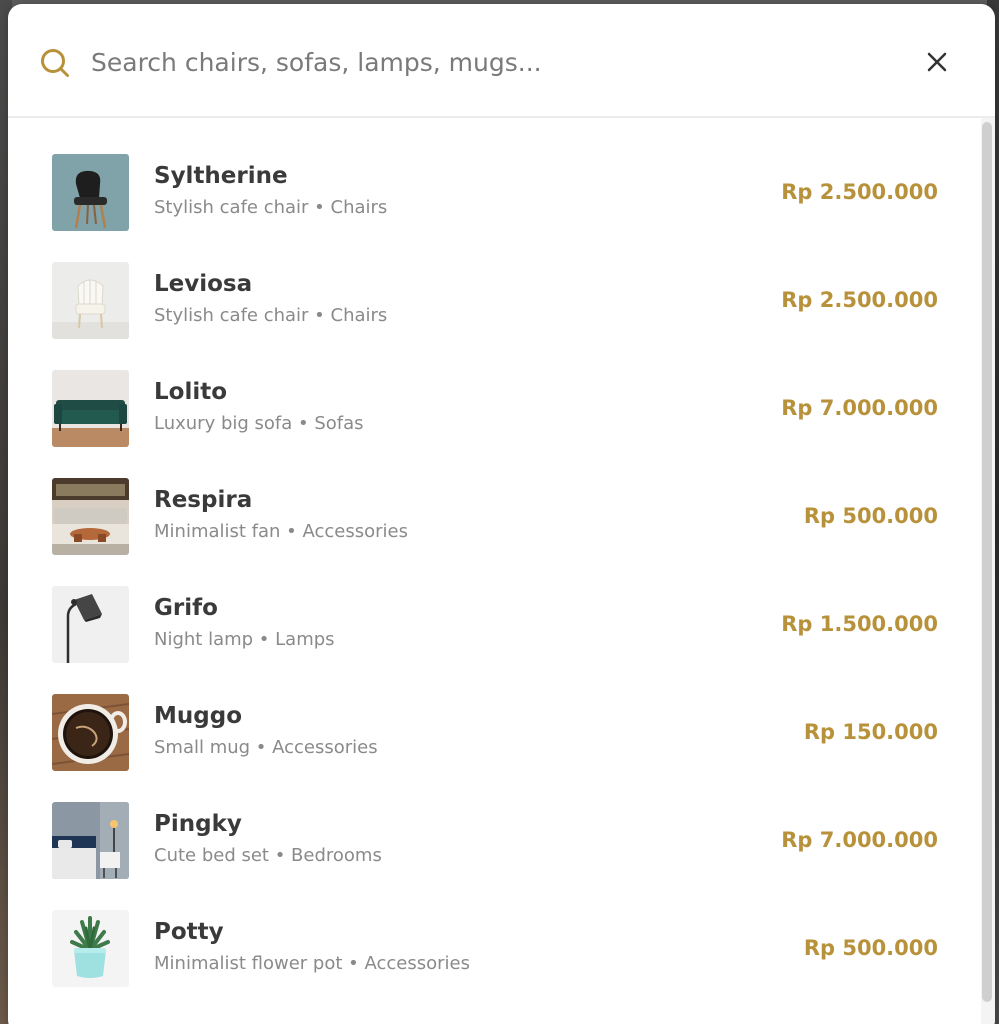 The image size is (999, 1024). Describe the element at coordinates (266, 747) in the screenshot. I see `item-meta: Small mug • Accessories` at that location.